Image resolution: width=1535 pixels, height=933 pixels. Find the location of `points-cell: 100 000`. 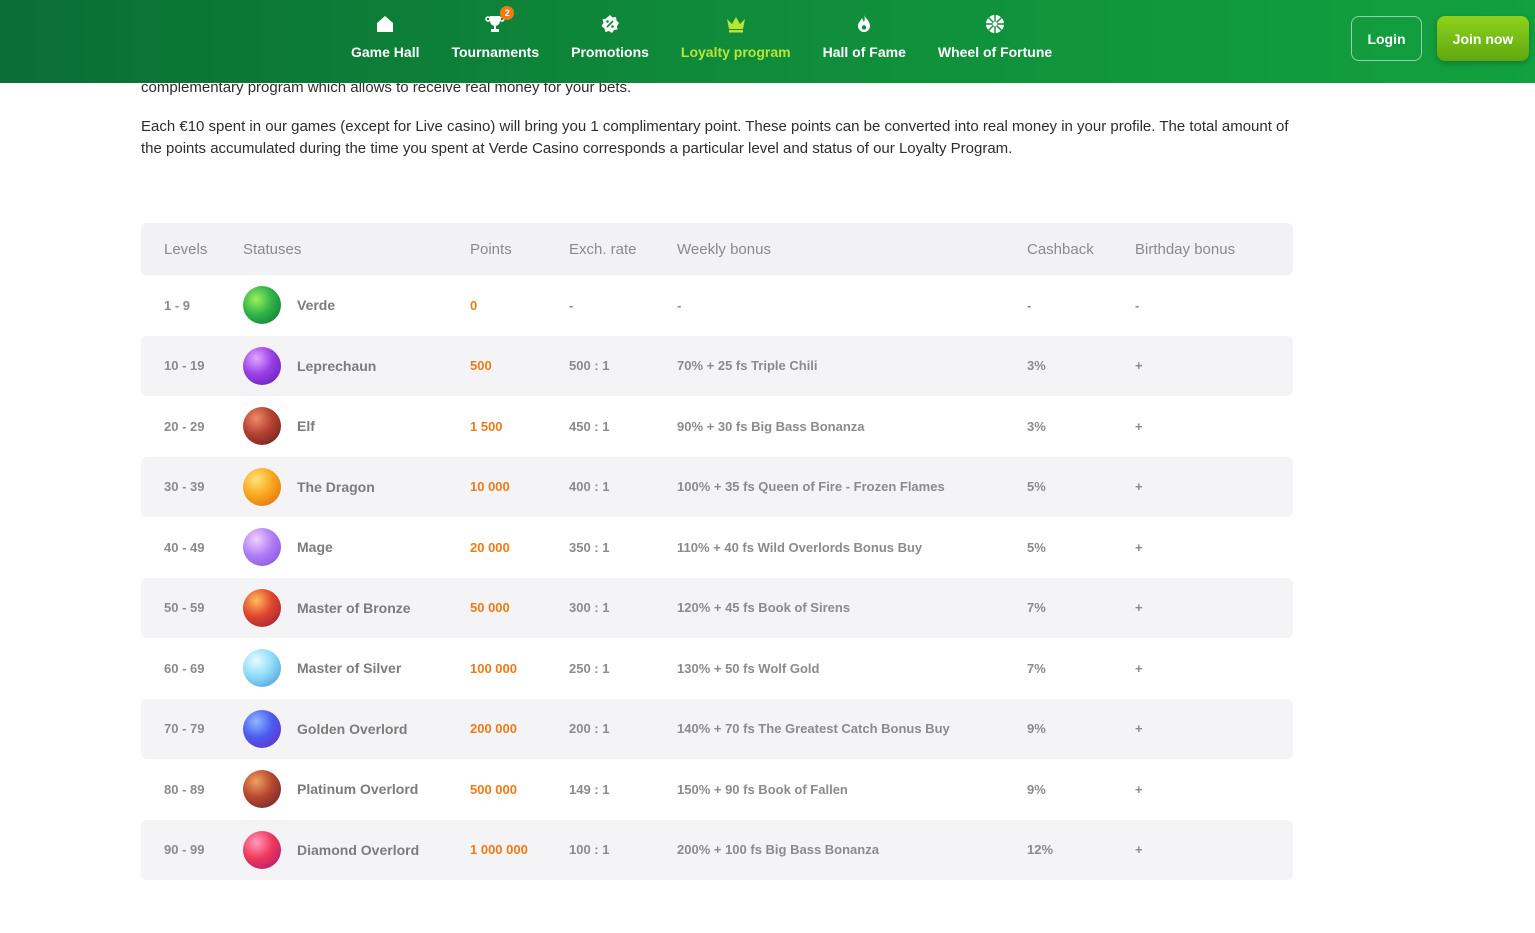

points-cell: 100 000 is located at coordinates (493, 668).